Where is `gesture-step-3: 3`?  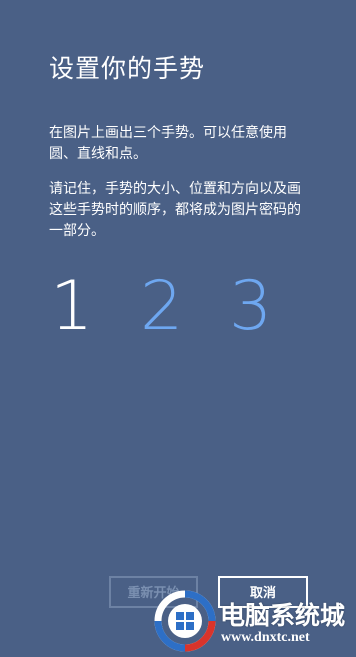
gesture-step-3: 3 is located at coordinates (251, 306).